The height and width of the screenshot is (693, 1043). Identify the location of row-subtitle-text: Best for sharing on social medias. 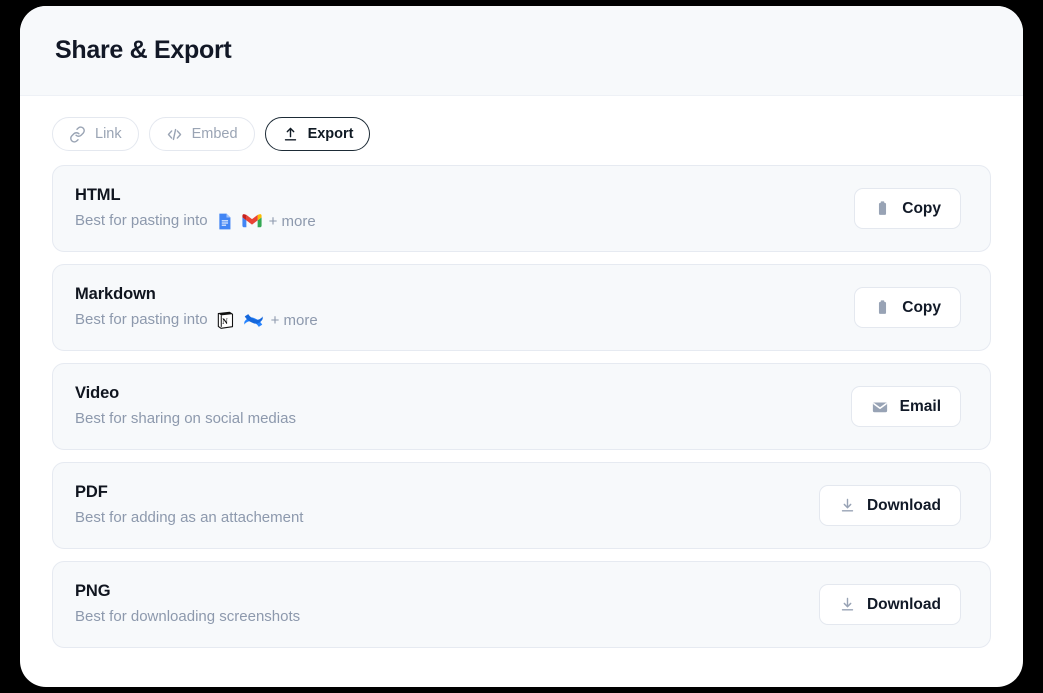
(185, 418).